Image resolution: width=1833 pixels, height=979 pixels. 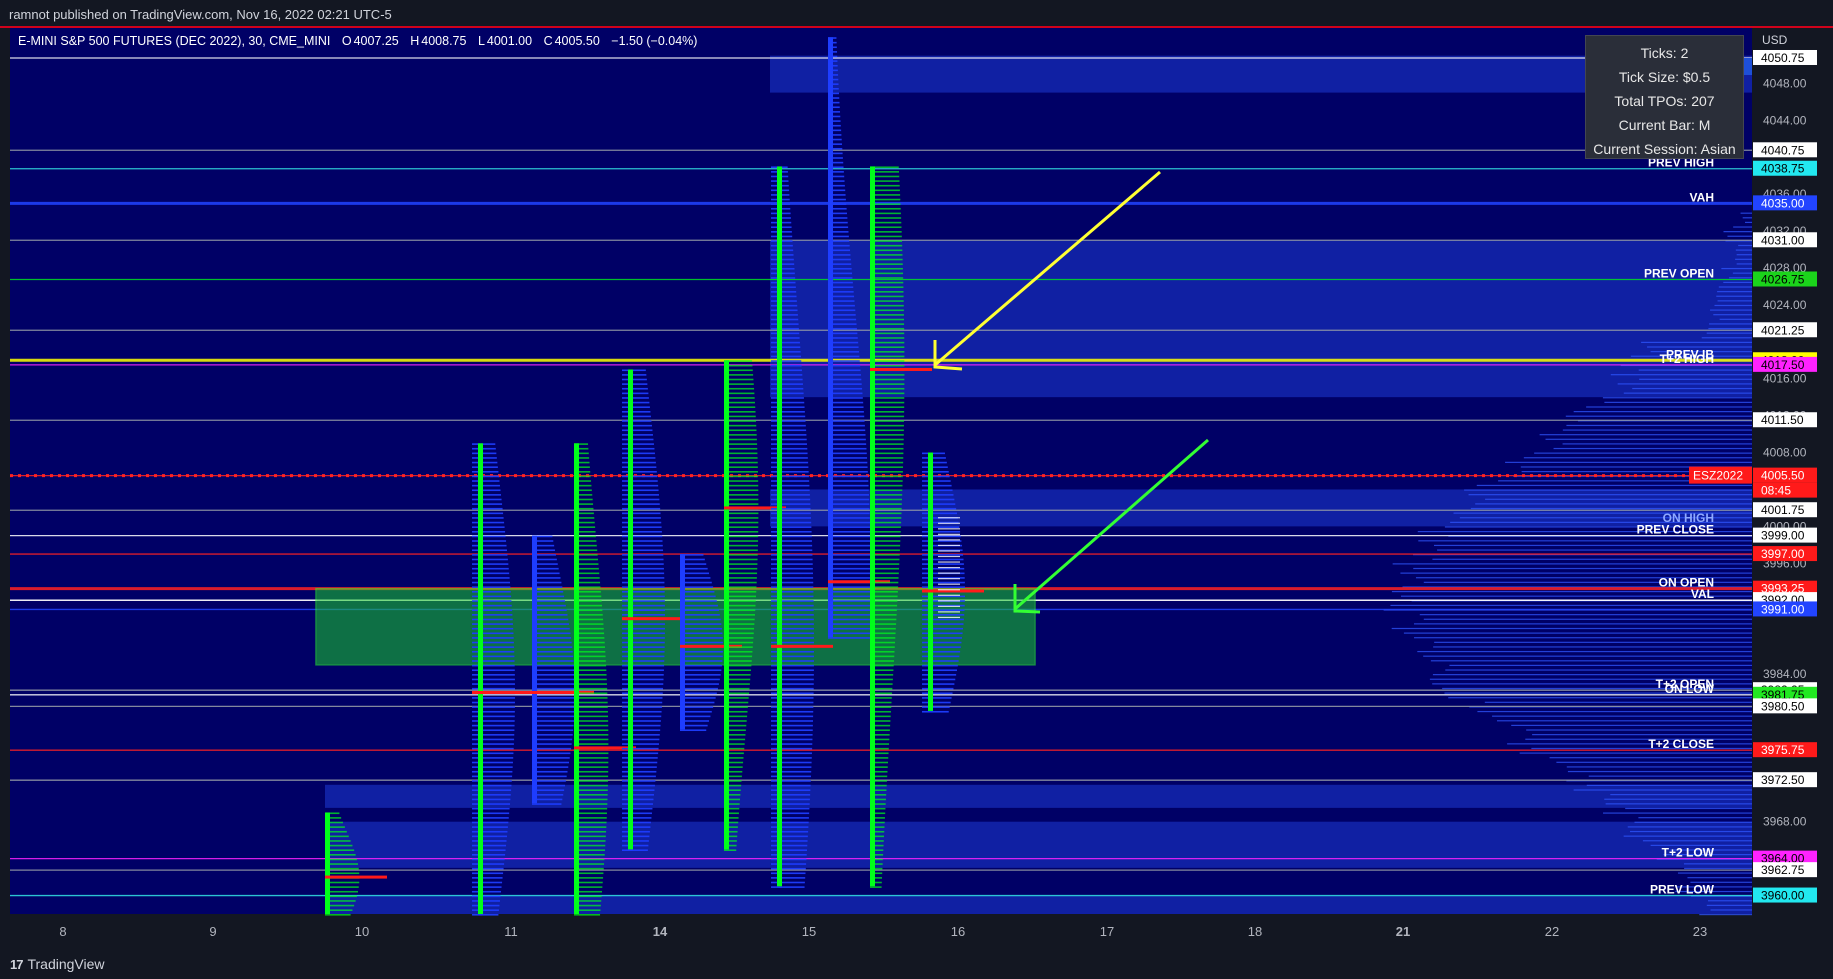 What do you see at coordinates (958, 931) in the screenshot?
I see `x-tick-label: 16` at bounding box center [958, 931].